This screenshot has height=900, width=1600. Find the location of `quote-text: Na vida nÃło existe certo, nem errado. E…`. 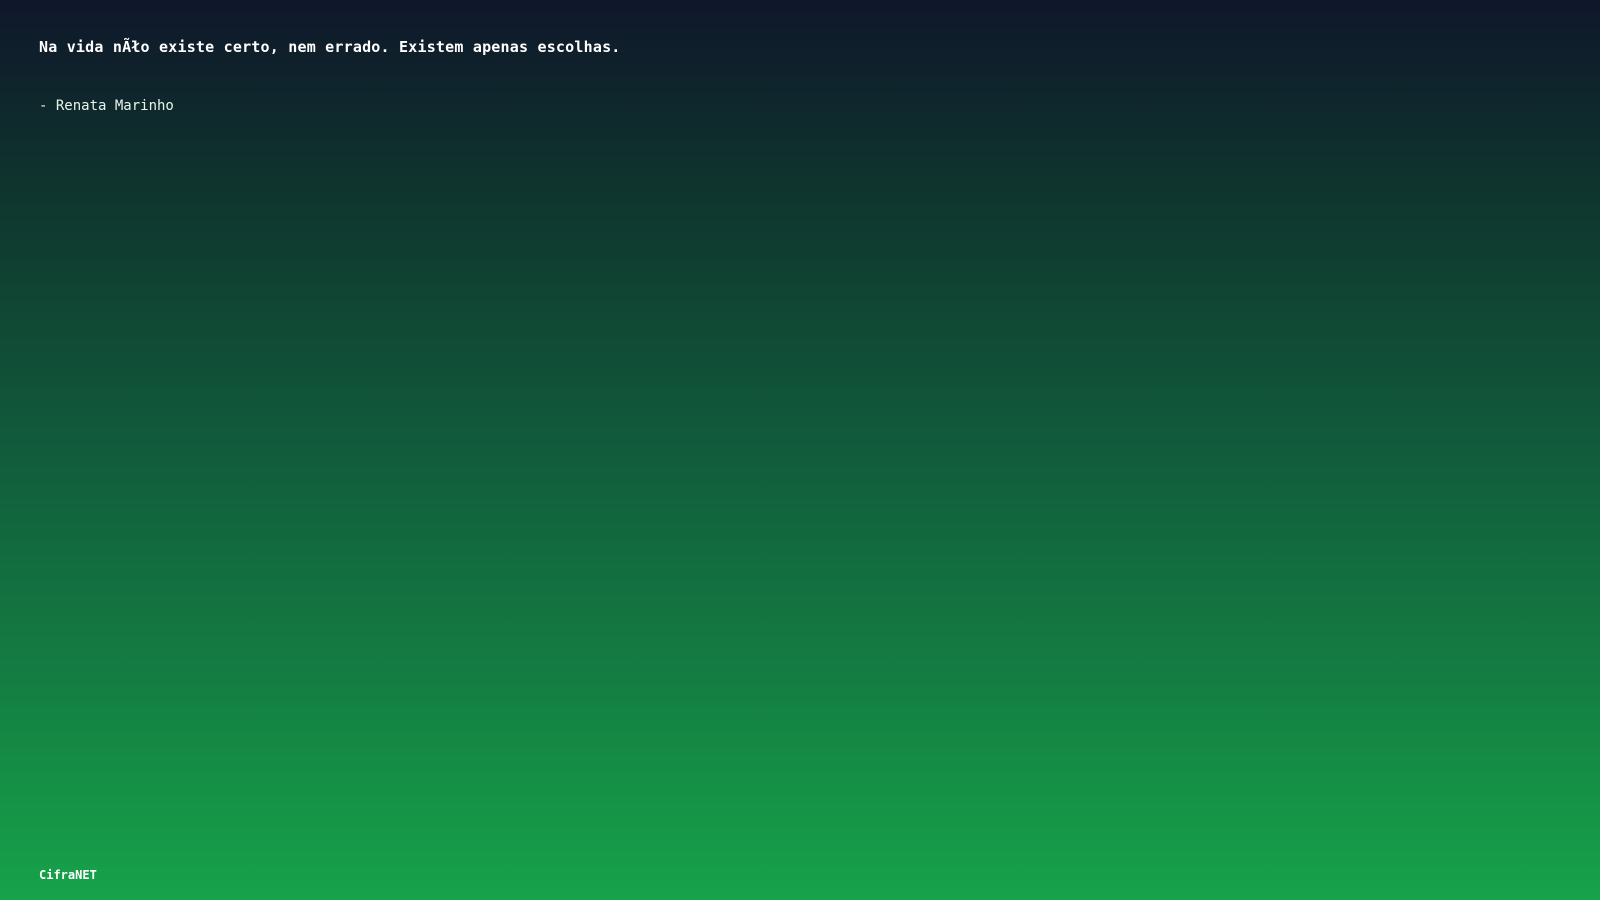

quote-text: Na vida nÃło existe certo, nem errado. E… is located at coordinates (330, 47).